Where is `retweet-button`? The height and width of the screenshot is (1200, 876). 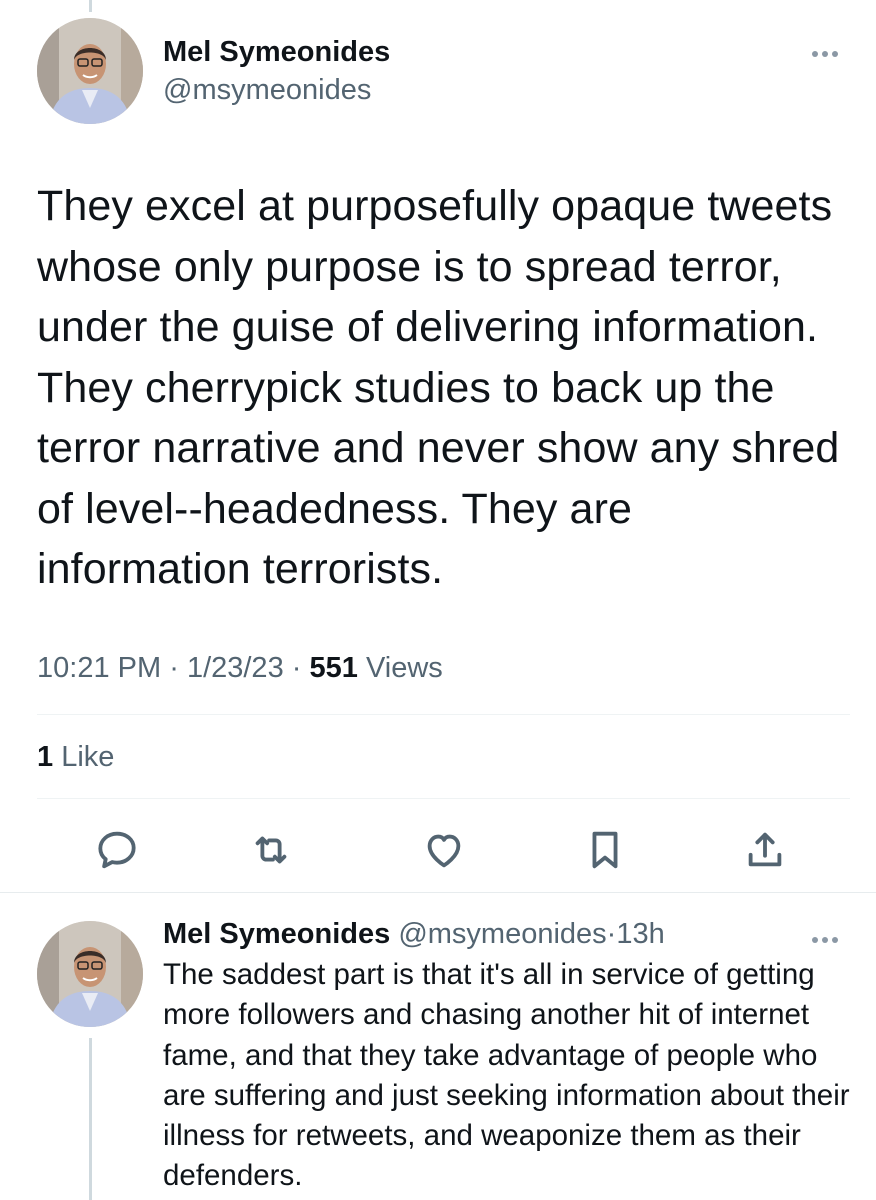 retweet-button is located at coordinates (271, 850).